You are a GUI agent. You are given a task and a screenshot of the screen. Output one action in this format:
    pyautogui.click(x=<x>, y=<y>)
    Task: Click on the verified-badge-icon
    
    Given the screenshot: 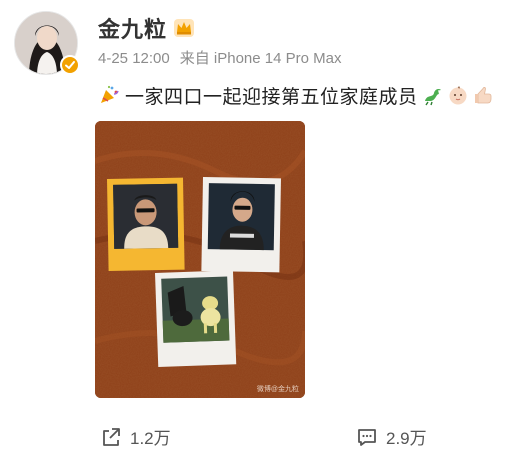 What is the action you would take?
    pyautogui.click(x=70, y=65)
    